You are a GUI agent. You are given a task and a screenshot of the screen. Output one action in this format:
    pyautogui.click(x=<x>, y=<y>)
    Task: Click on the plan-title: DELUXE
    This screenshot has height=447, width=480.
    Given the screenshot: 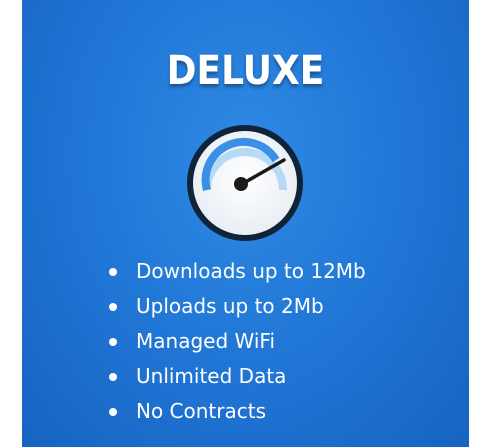 What is the action you would take?
    pyautogui.click(x=245, y=71)
    